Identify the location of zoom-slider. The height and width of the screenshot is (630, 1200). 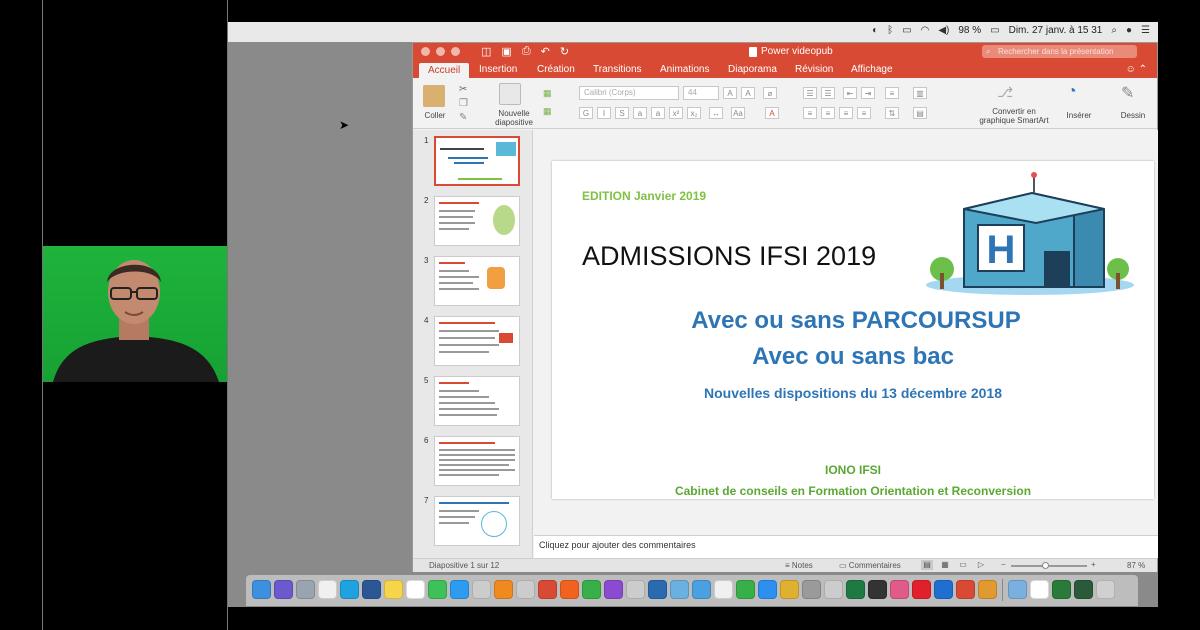
(1049, 565).